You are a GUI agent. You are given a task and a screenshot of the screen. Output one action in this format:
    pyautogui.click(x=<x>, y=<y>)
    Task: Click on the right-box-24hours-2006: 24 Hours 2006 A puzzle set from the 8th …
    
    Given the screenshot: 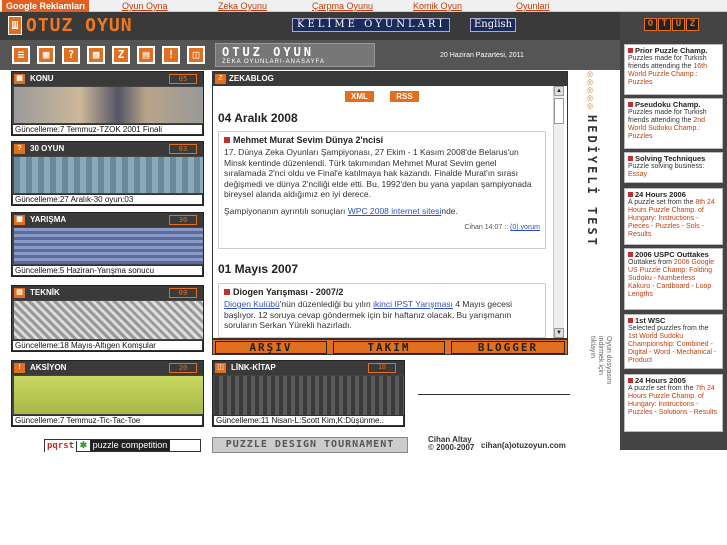 What is the action you would take?
    pyautogui.click(x=673, y=216)
    